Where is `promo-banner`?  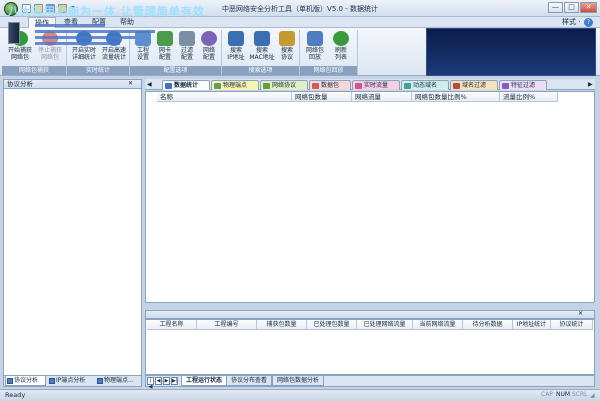 promo-banner is located at coordinates (511, 52).